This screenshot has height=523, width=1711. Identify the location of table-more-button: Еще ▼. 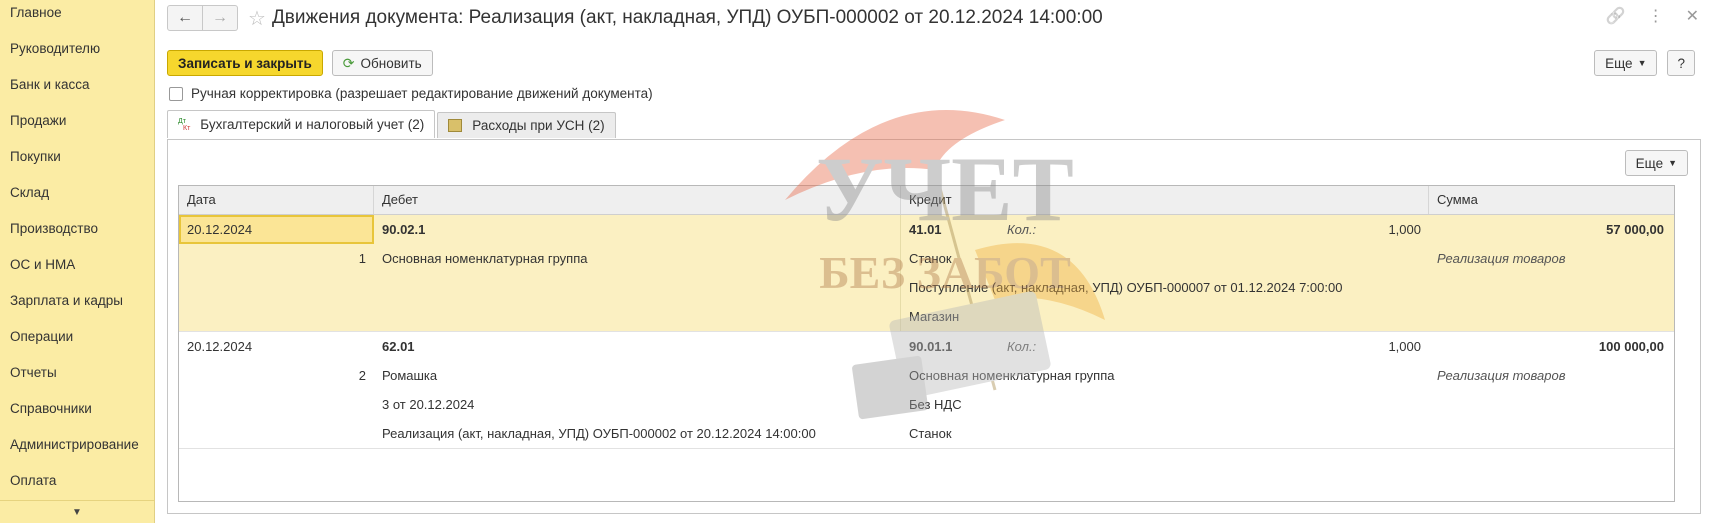
(1656, 163).